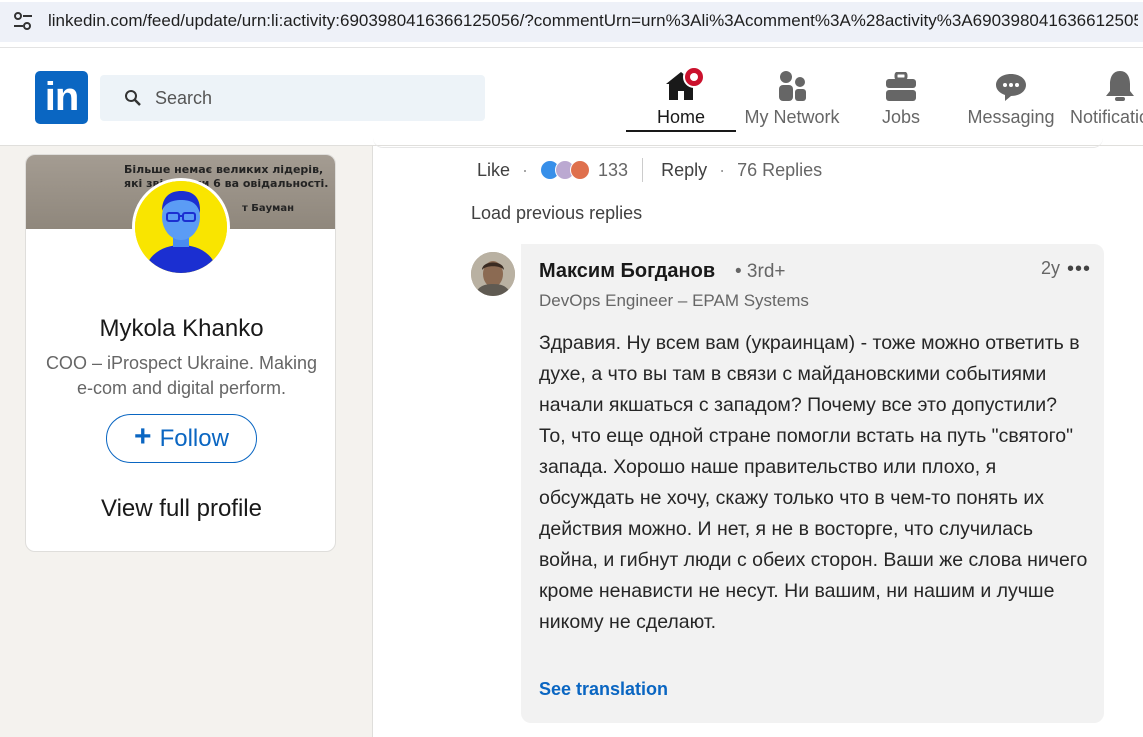 This screenshot has height=737, width=1143. I want to click on people-icon, so click(792, 86).